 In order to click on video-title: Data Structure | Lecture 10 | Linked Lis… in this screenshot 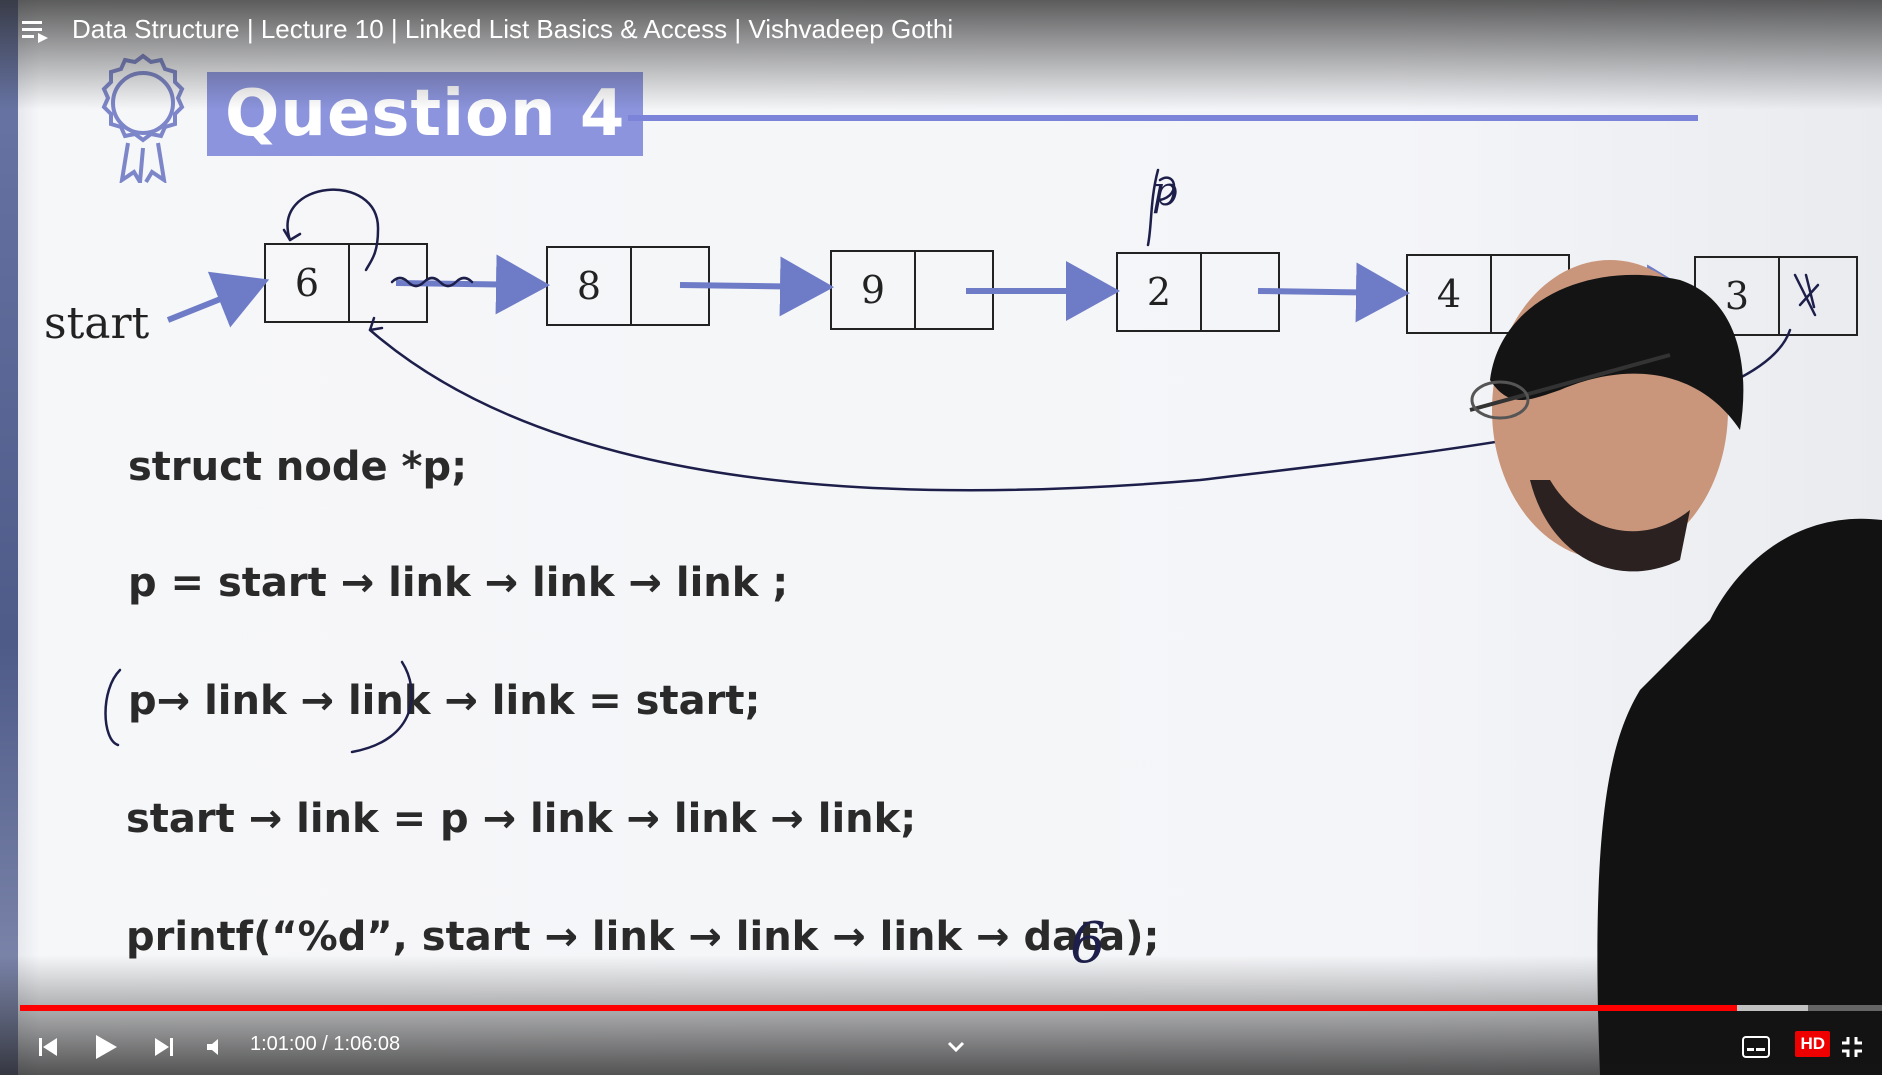, I will do `click(512, 29)`.